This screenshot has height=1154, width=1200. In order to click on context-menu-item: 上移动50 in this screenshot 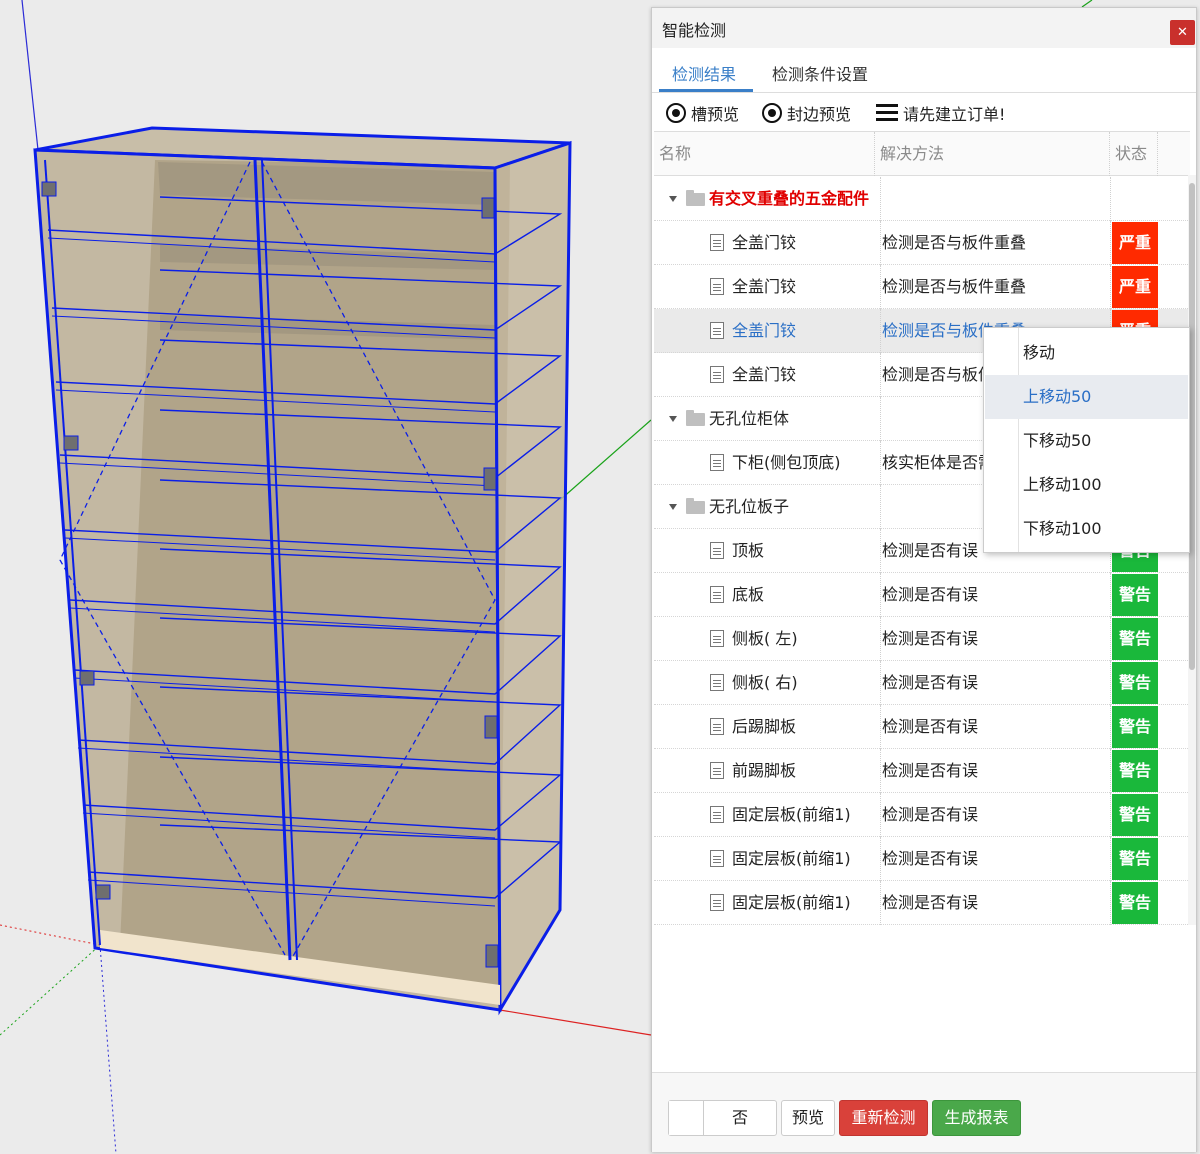, I will do `click(1086, 397)`.